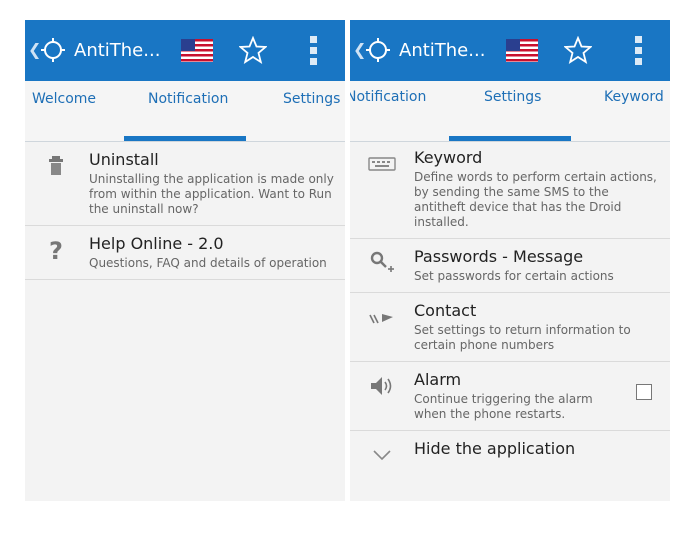 The height and width of the screenshot is (548, 695). Describe the element at coordinates (56, 165) in the screenshot. I see `trash-icon` at that location.